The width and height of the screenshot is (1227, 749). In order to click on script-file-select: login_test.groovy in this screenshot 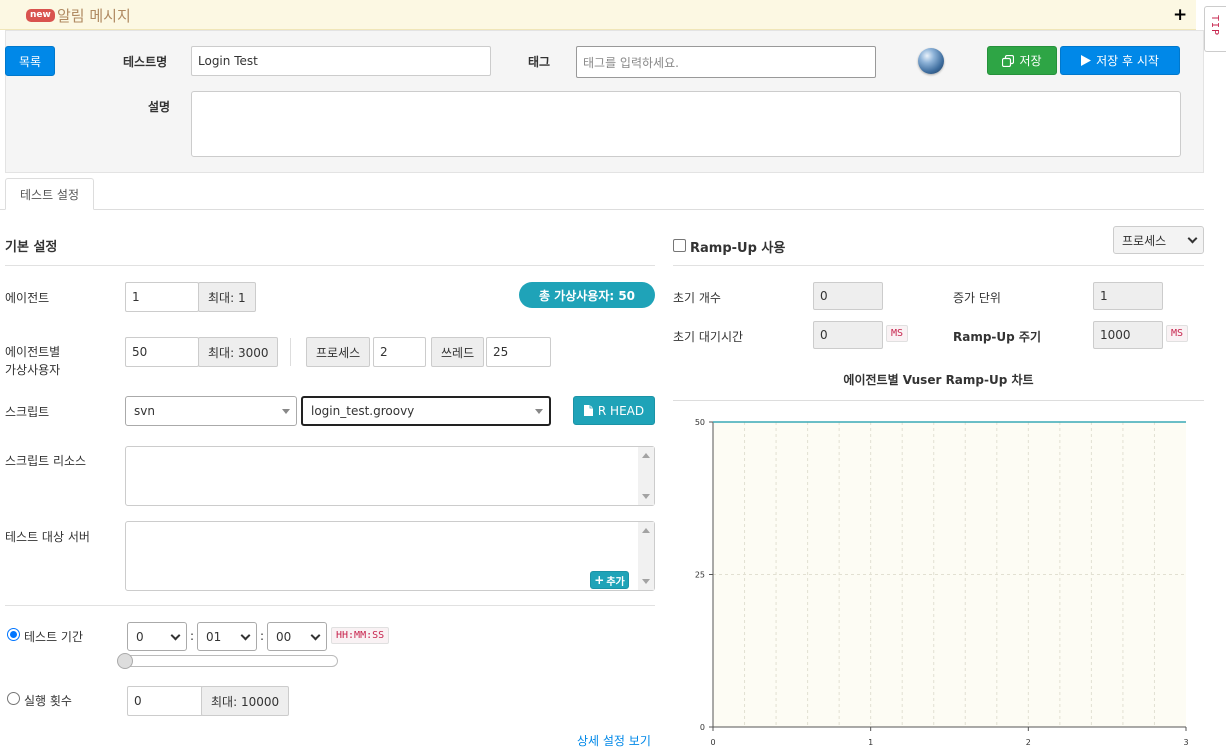, I will do `click(426, 411)`.